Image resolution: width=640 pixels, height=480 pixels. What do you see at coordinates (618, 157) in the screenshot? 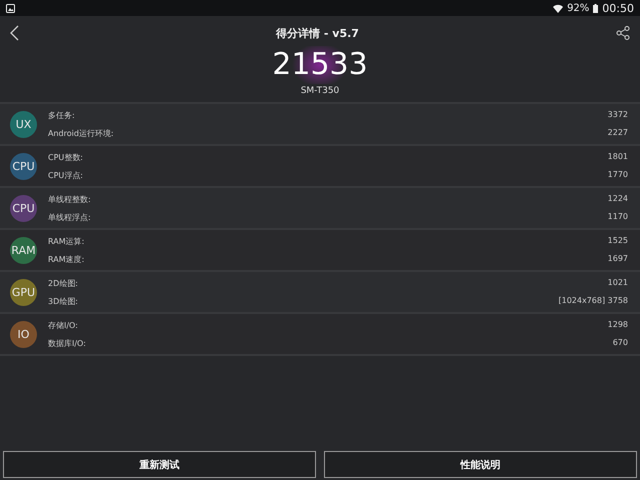
I see `metric-value: 1801` at bounding box center [618, 157].